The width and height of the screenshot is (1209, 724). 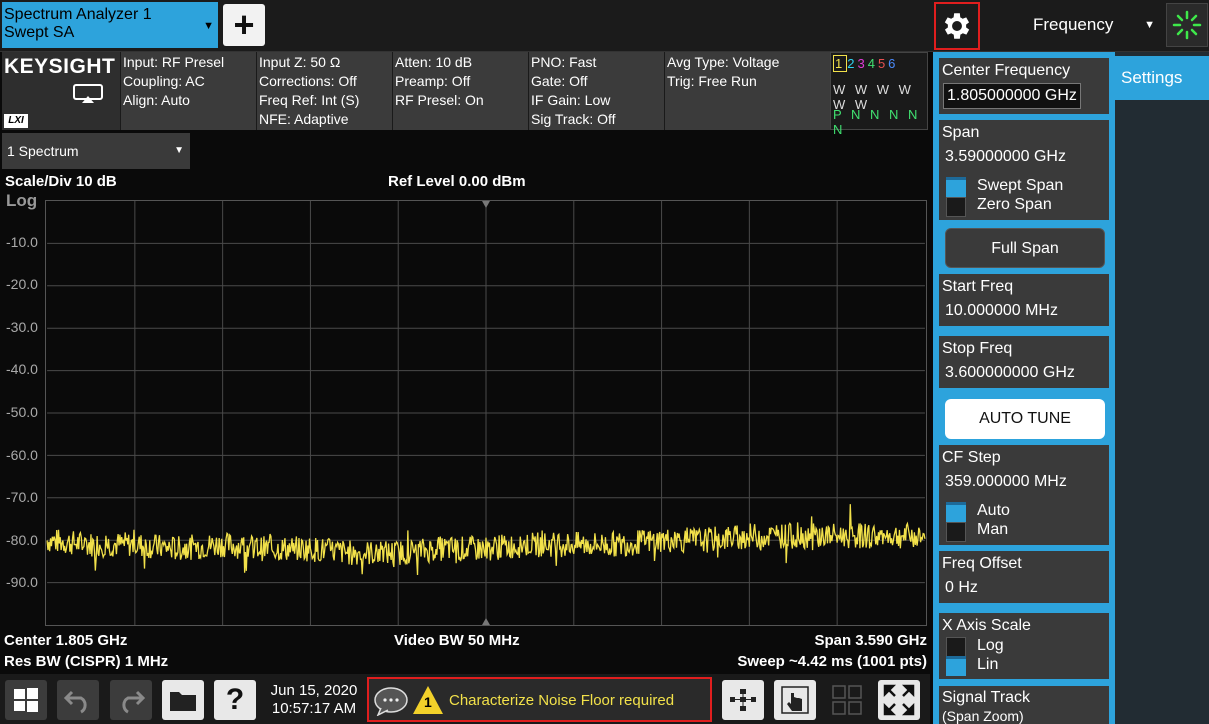 I want to click on block-diagram-icon, so click(x=743, y=700).